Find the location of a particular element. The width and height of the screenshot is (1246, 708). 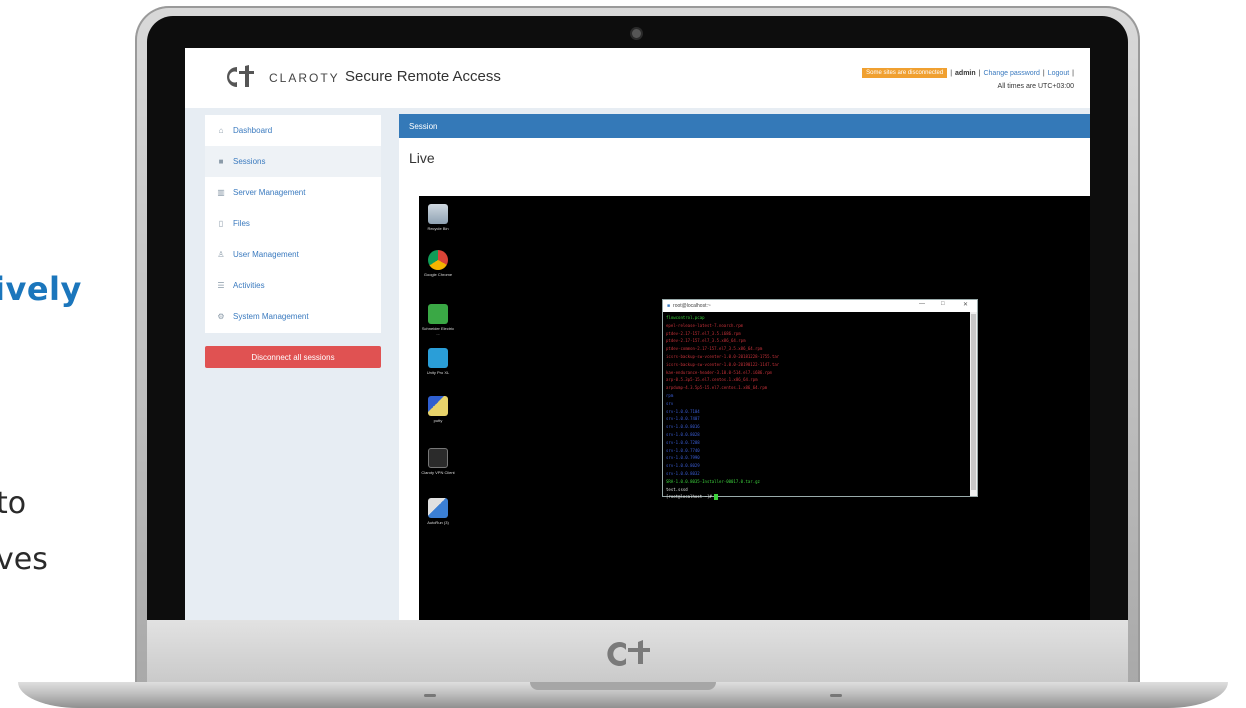

sidebar-item-sessions: ■ Sessions is located at coordinates (293, 161).